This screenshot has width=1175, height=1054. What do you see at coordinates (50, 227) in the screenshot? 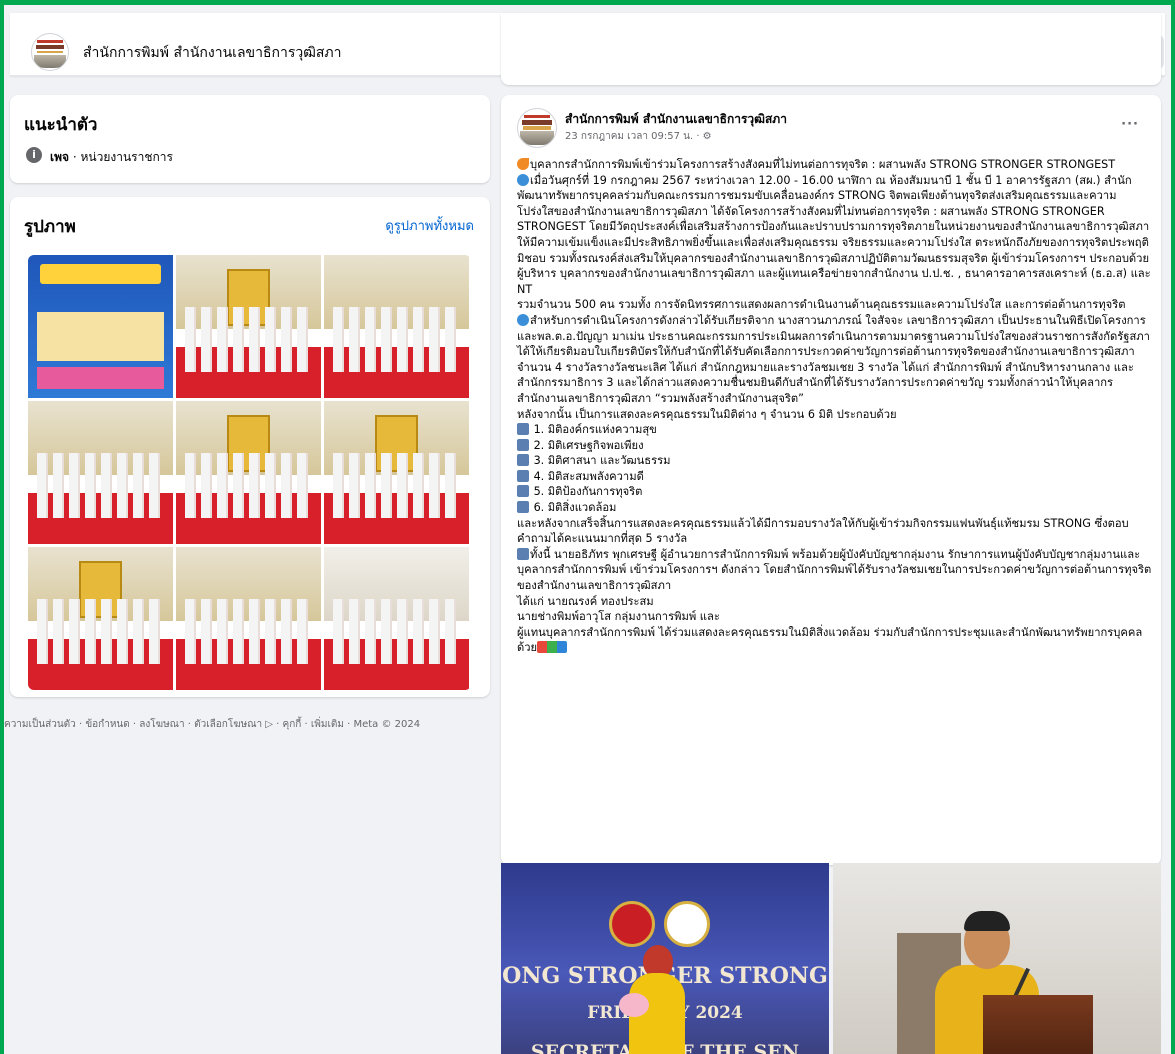
I see `photos-title: รูปภาพ` at bounding box center [50, 227].